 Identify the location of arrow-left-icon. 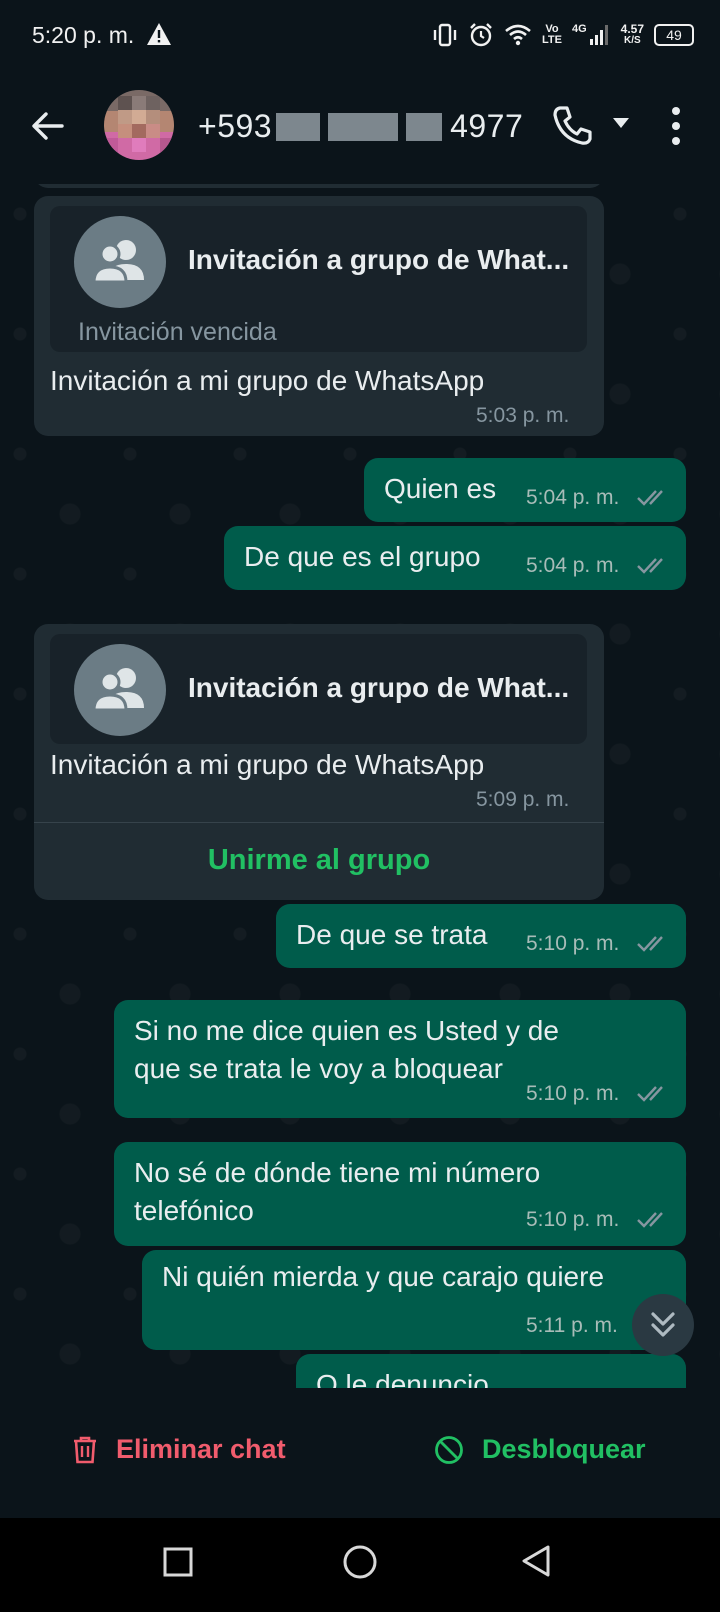
(48, 126).